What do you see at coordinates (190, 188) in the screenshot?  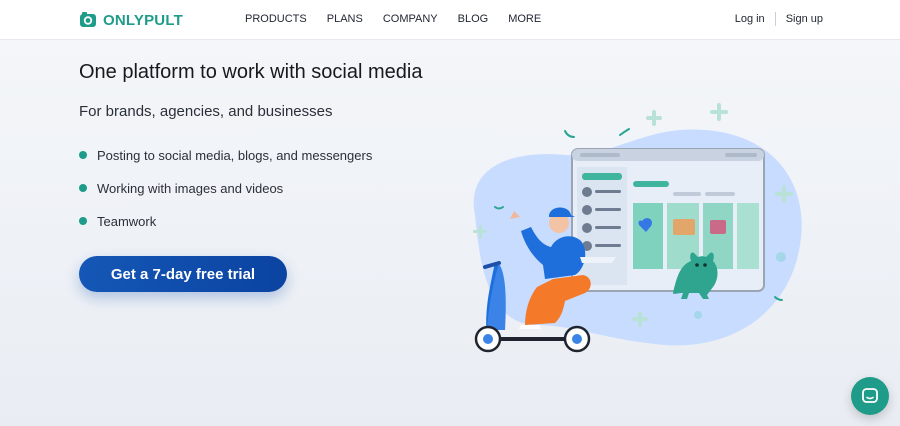 I see `feature-label: Working with images and videos` at bounding box center [190, 188].